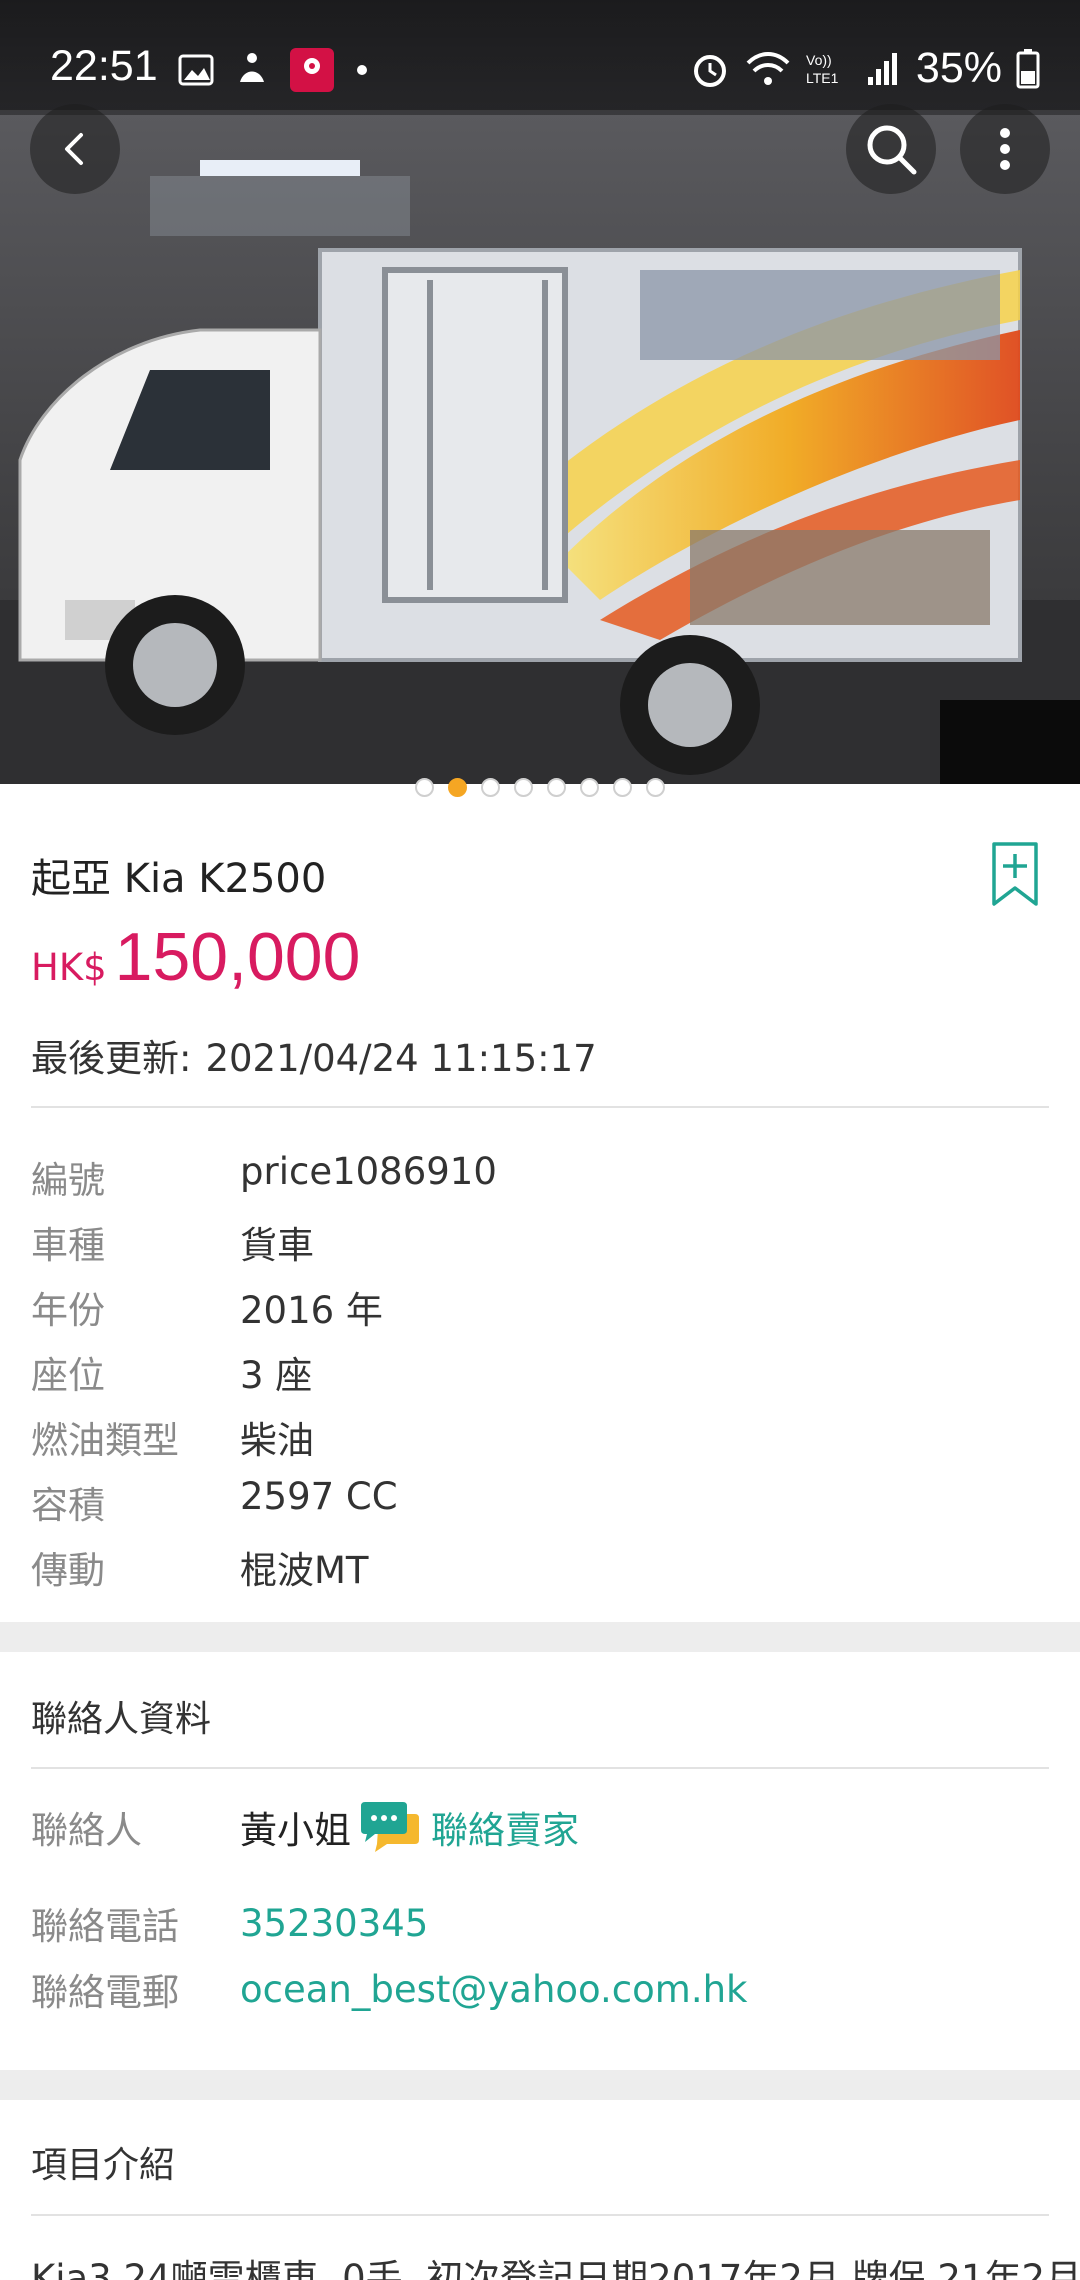 The height and width of the screenshot is (2280, 1080). I want to click on last-updated: 最後更新: 2021/04/24 11:15:17, so click(314, 1055).